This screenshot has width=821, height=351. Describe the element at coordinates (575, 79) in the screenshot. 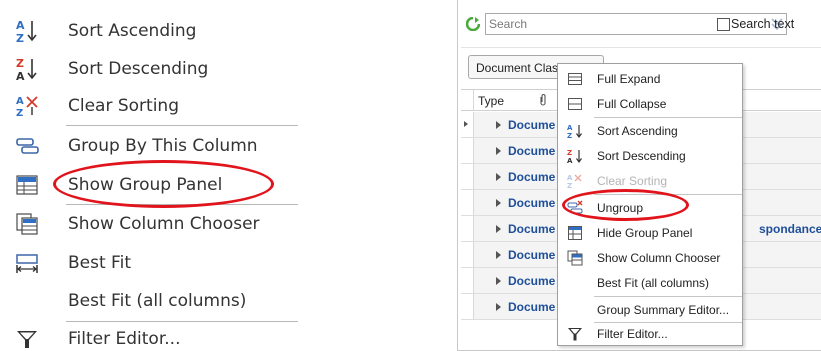

I see `full-expand-icon` at that location.